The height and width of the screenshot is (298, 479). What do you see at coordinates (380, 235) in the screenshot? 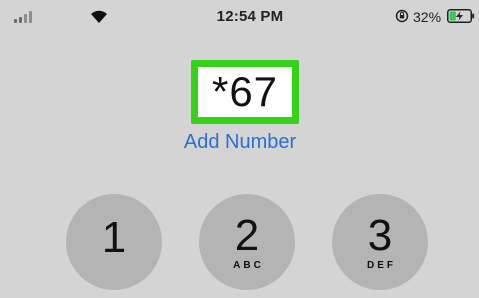
I see `key-digit: 3` at bounding box center [380, 235].